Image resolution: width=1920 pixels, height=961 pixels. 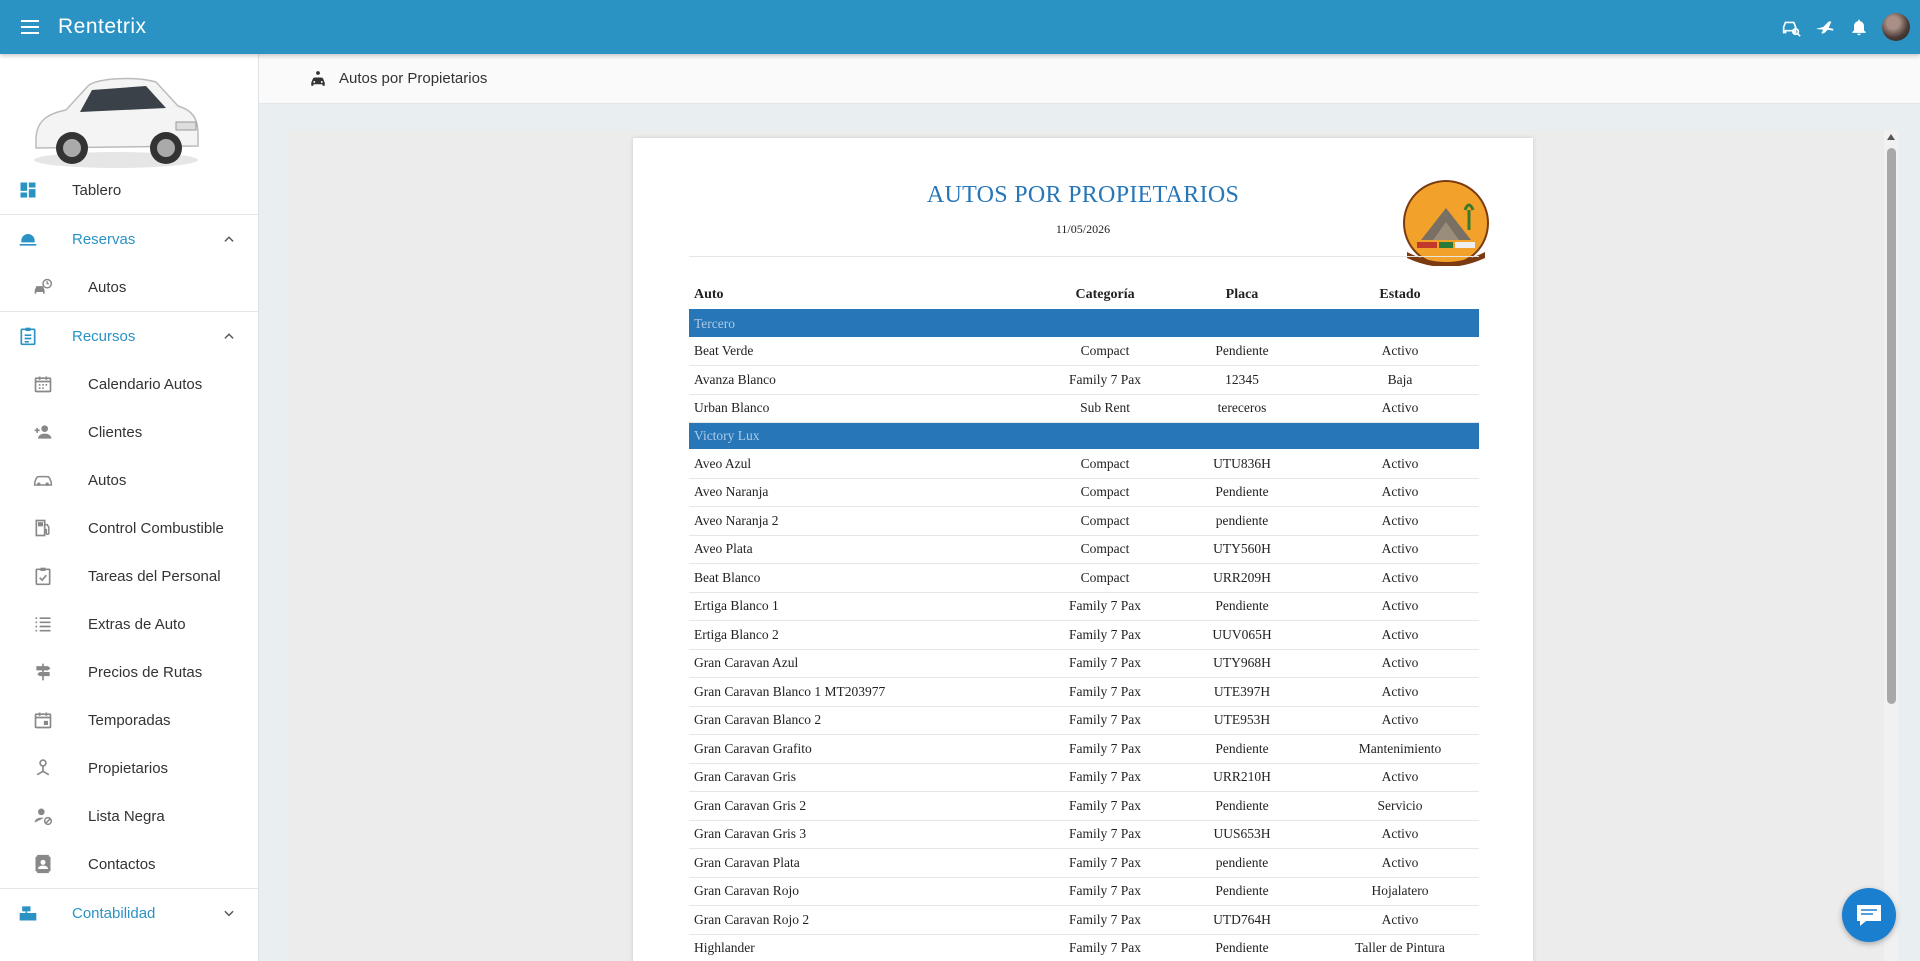 I want to click on sidebar-item-tablero: Tablero, so click(x=129, y=190).